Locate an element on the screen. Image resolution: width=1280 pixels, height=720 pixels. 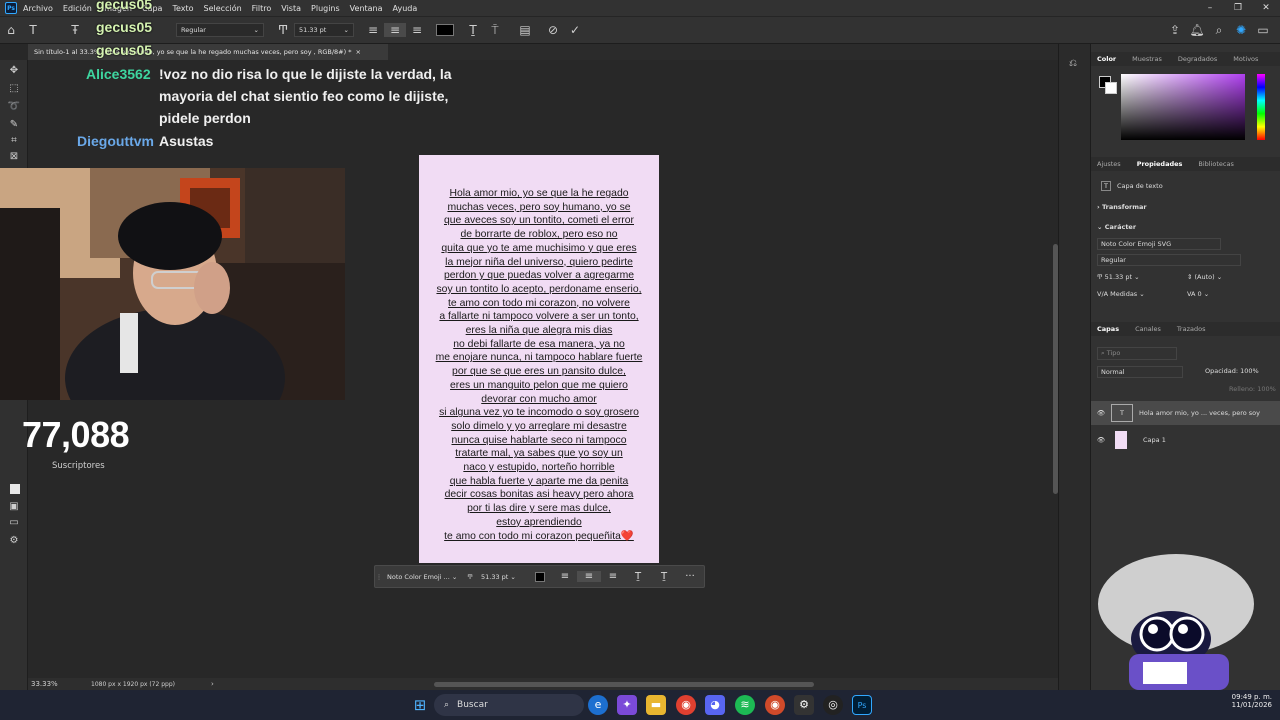
home-icon: ⌂ is located at coordinates (11, 30).